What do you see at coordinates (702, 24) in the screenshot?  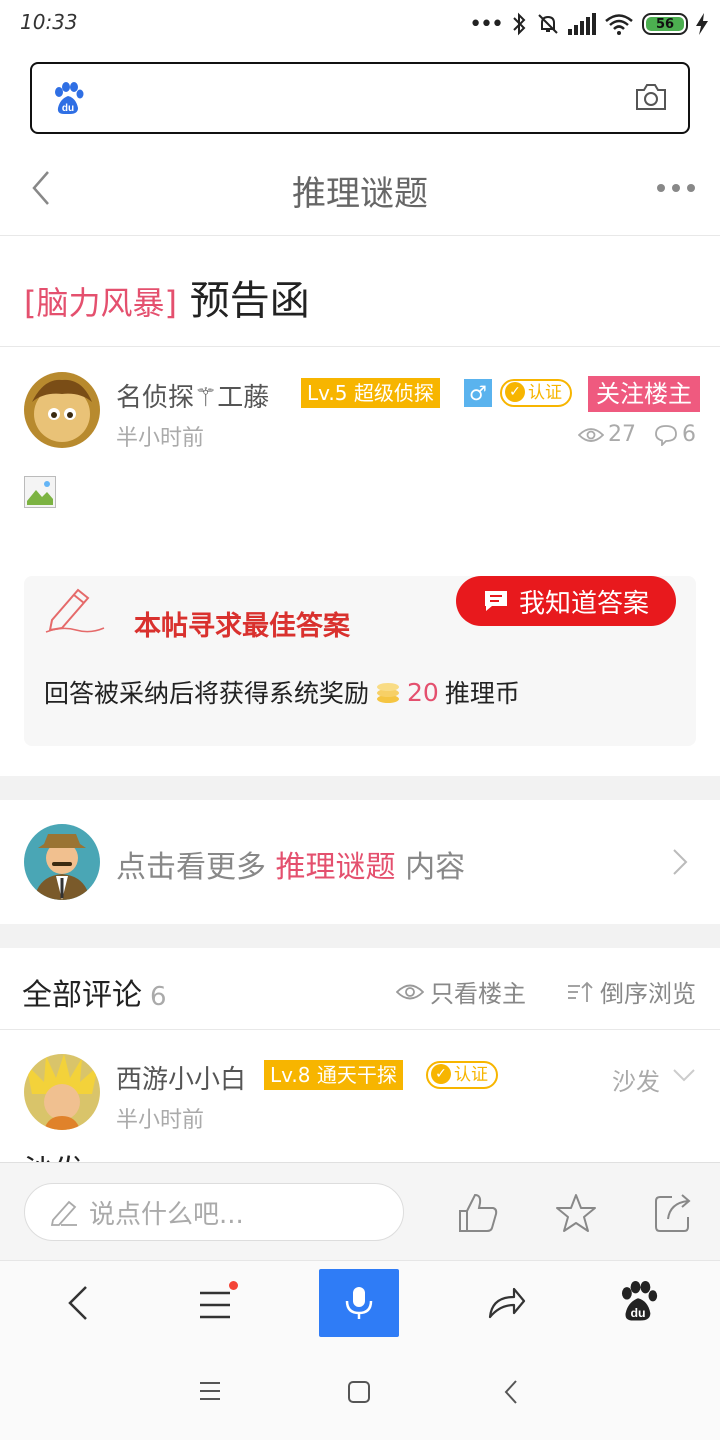 I see `charging-icon` at bounding box center [702, 24].